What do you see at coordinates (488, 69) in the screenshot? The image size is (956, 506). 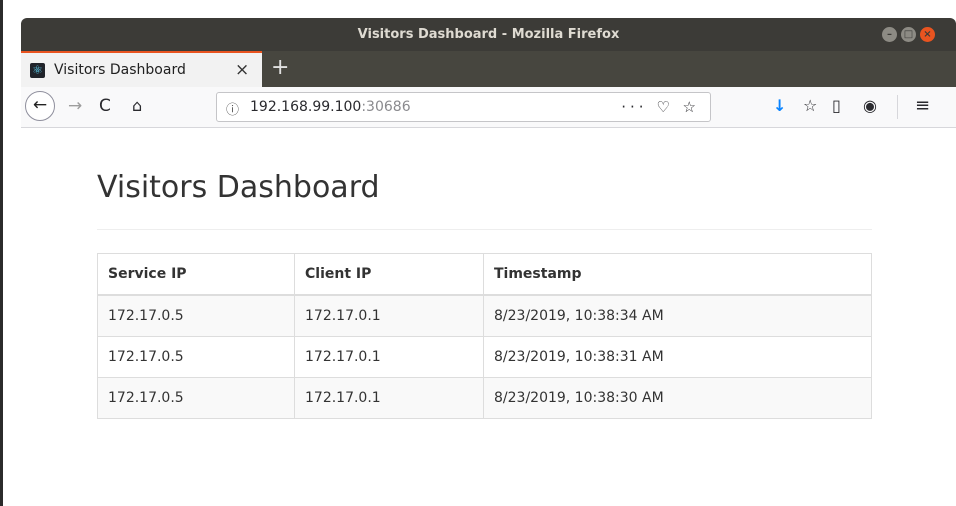 I see `tab-bar: ⚛ Visitors Dashboard × +` at bounding box center [488, 69].